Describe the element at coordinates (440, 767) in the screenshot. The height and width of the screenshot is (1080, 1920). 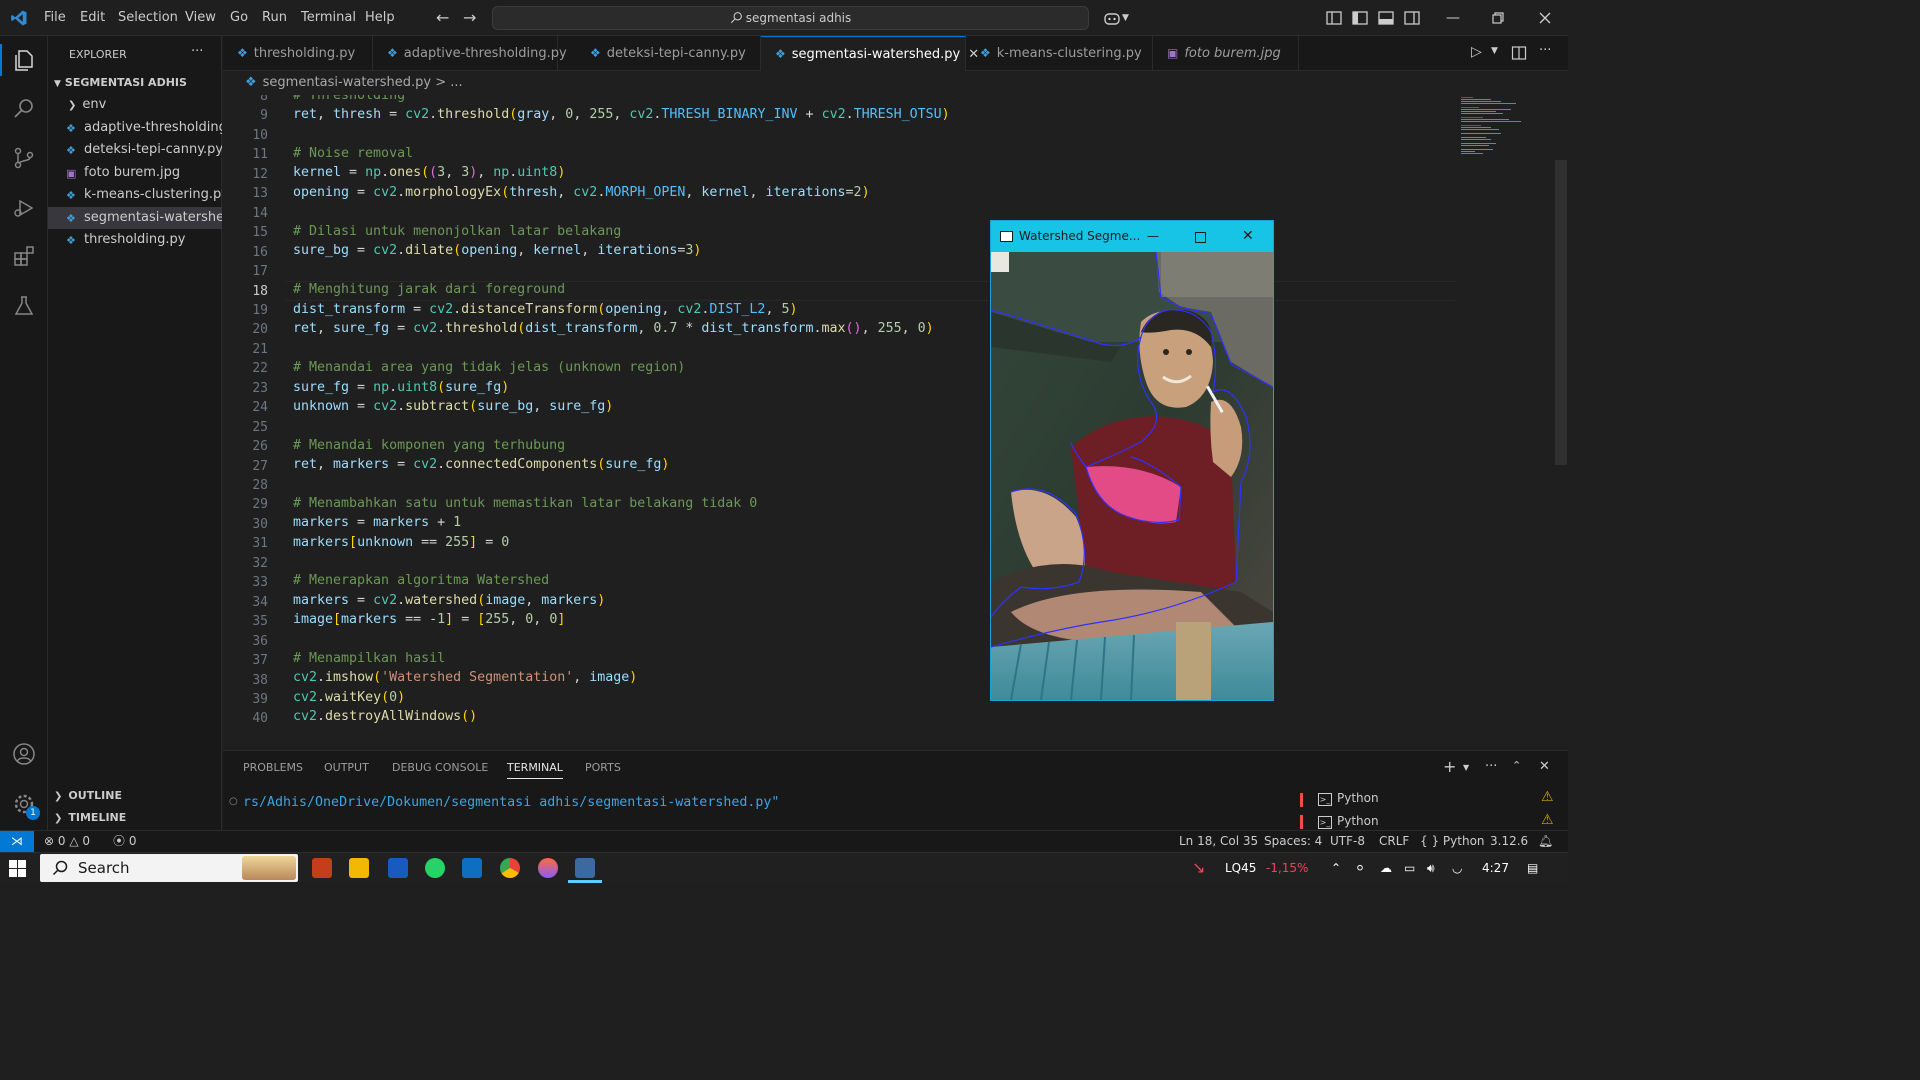
I see `panel-tab-debug-console: DEBUG CONSOLE` at that location.